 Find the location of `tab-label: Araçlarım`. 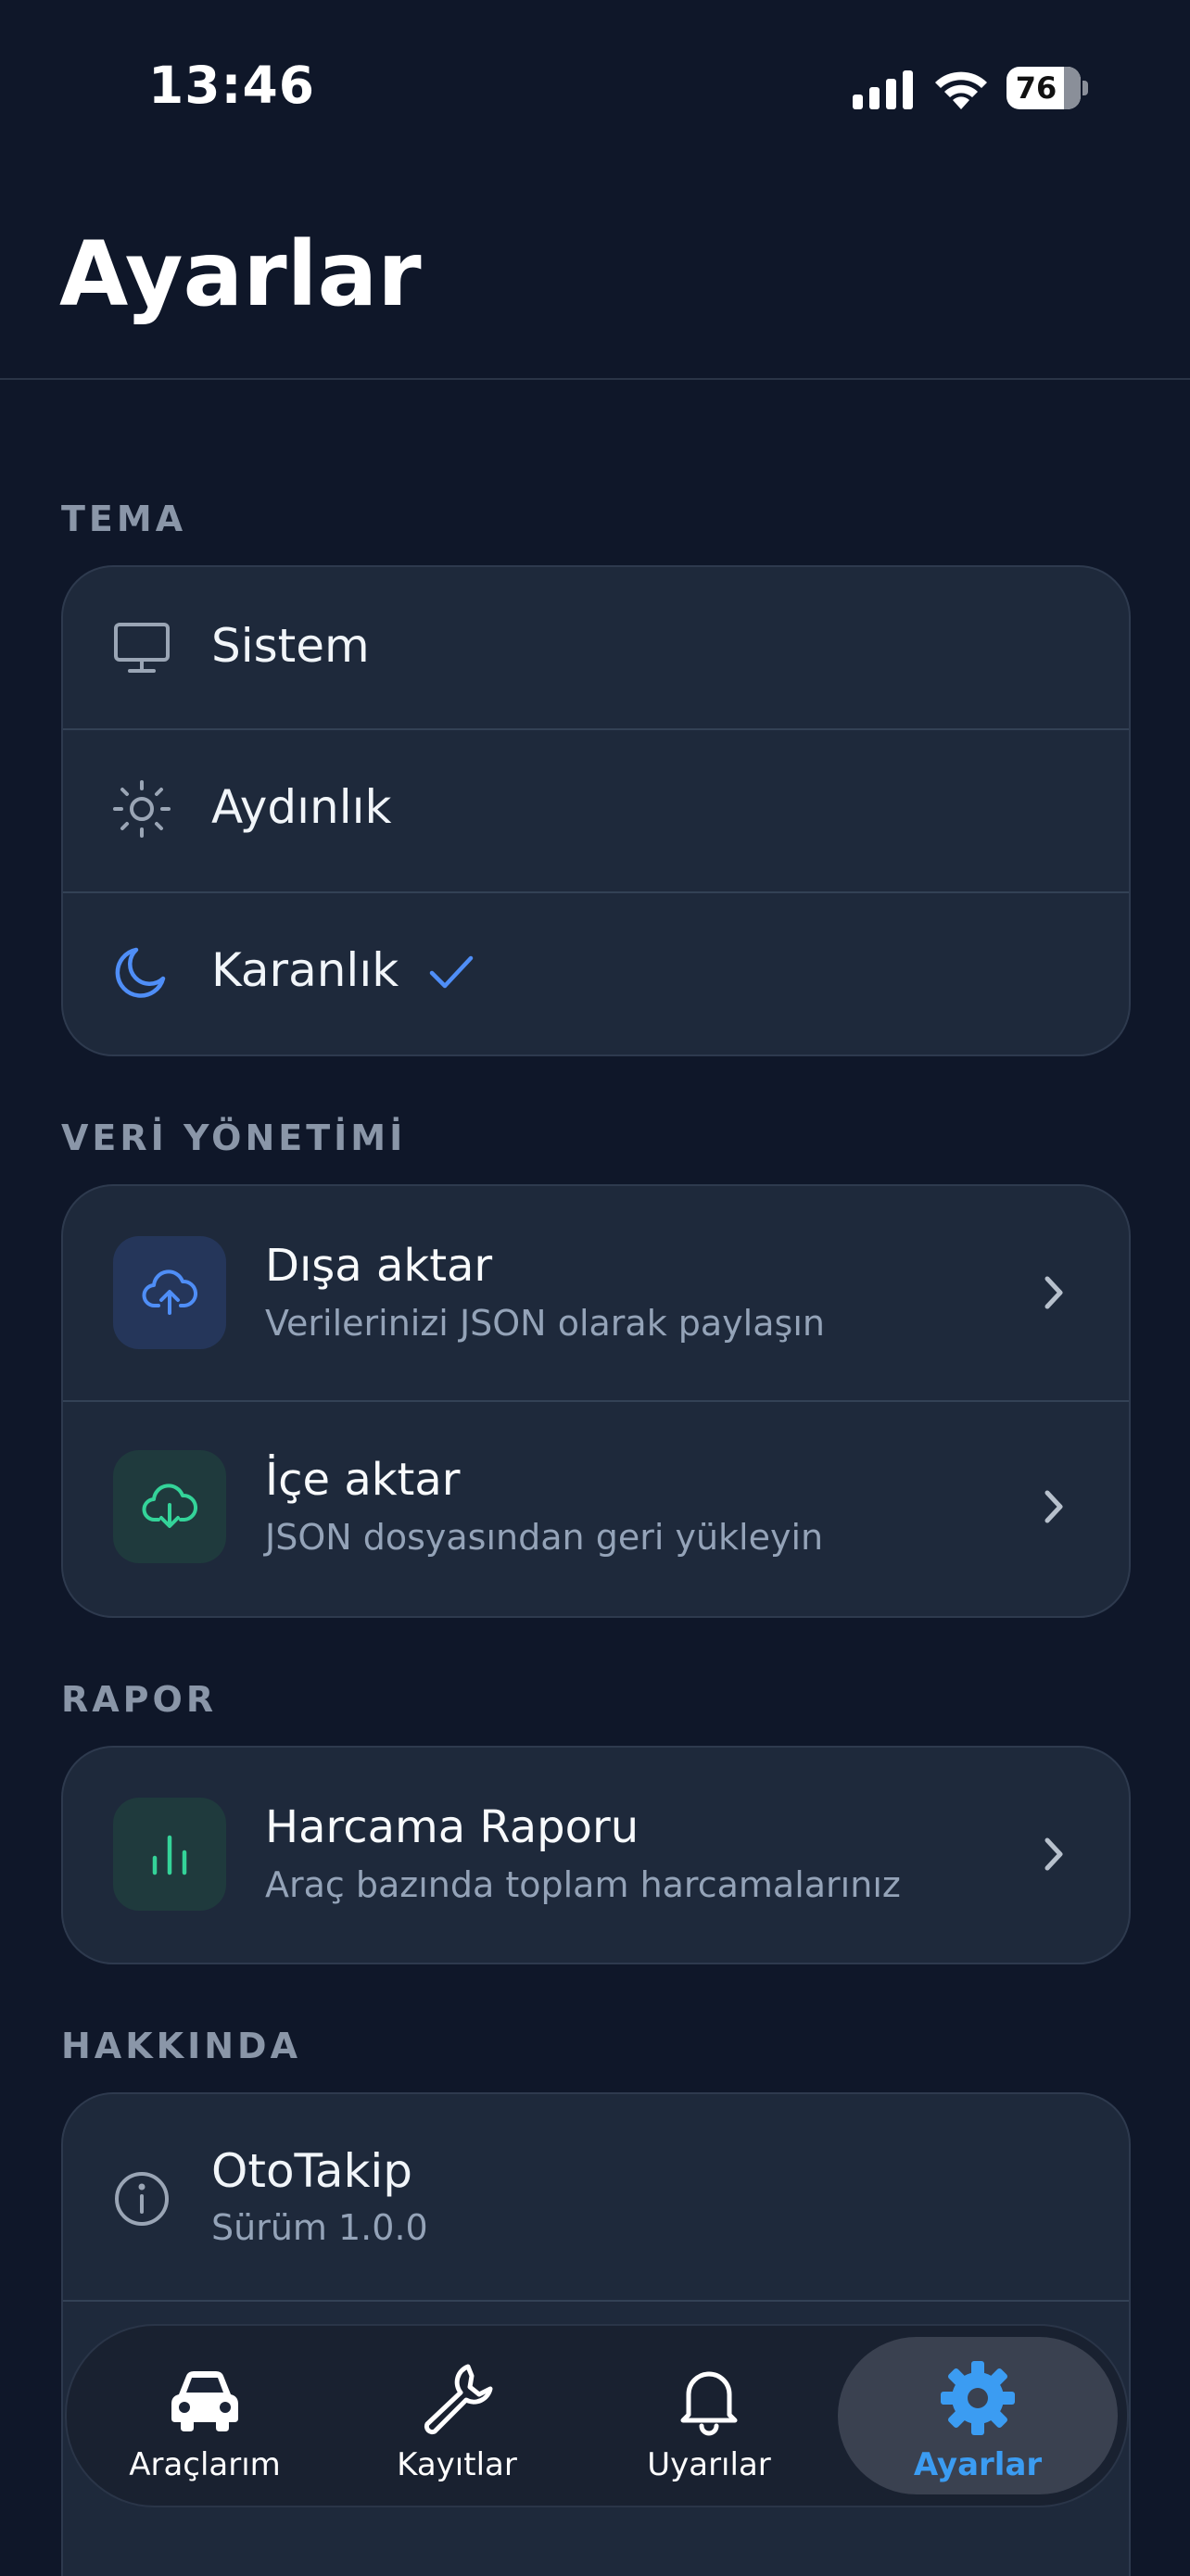

tab-label: Araçlarım is located at coordinates (205, 2464).